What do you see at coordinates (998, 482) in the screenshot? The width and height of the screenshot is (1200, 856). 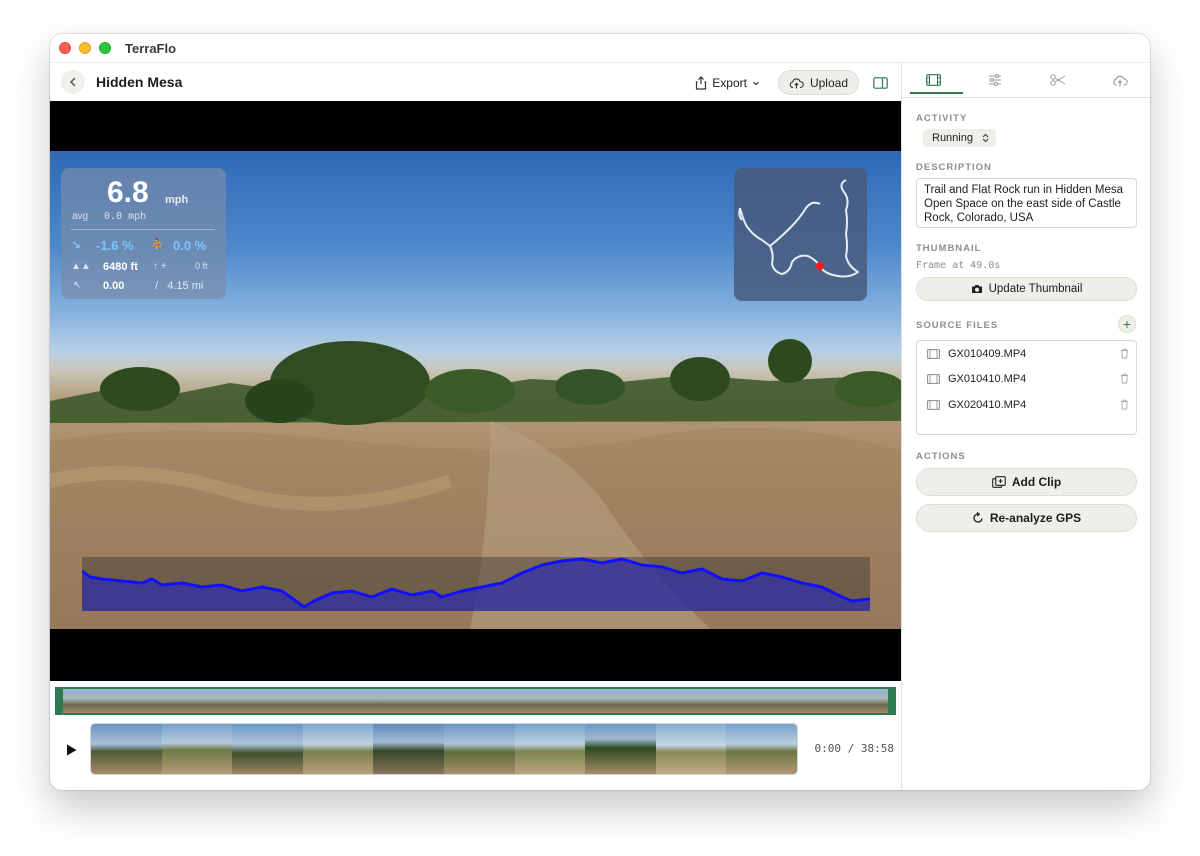 I see `add-clip-icon` at bounding box center [998, 482].